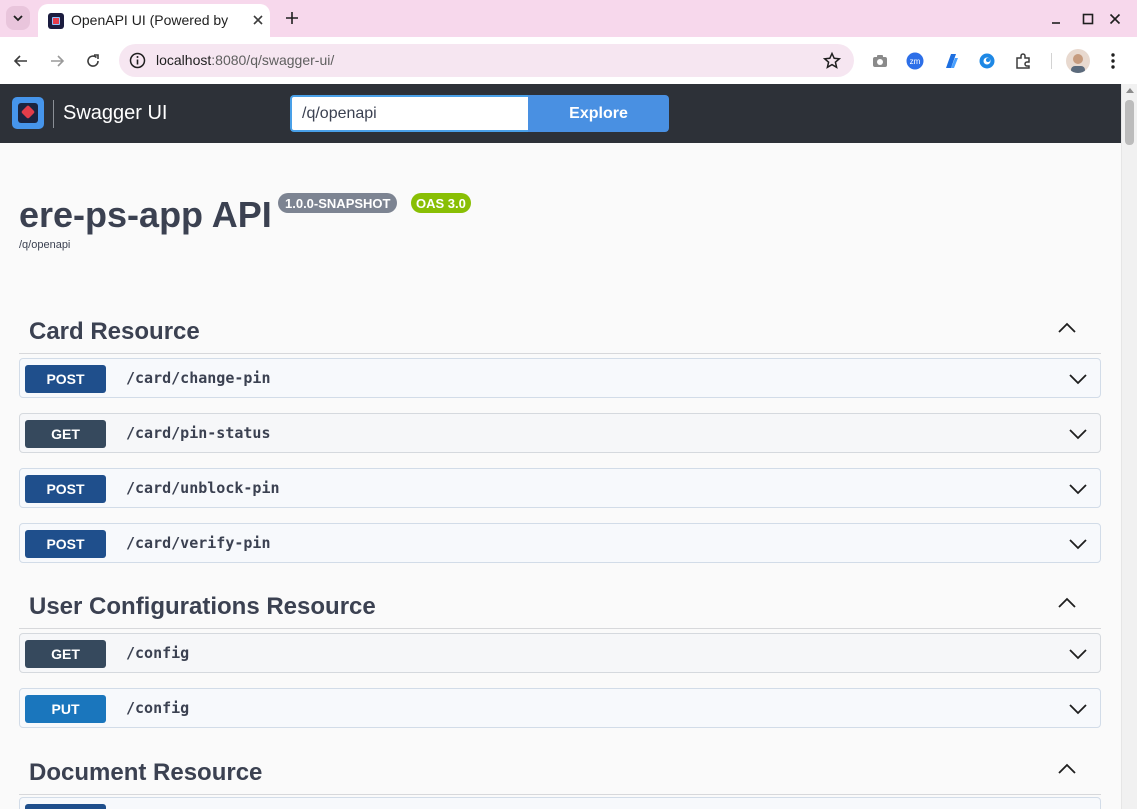 The height and width of the screenshot is (809, 1137). I want to click on section-card-resource: Card Resource, so click(560, 329).